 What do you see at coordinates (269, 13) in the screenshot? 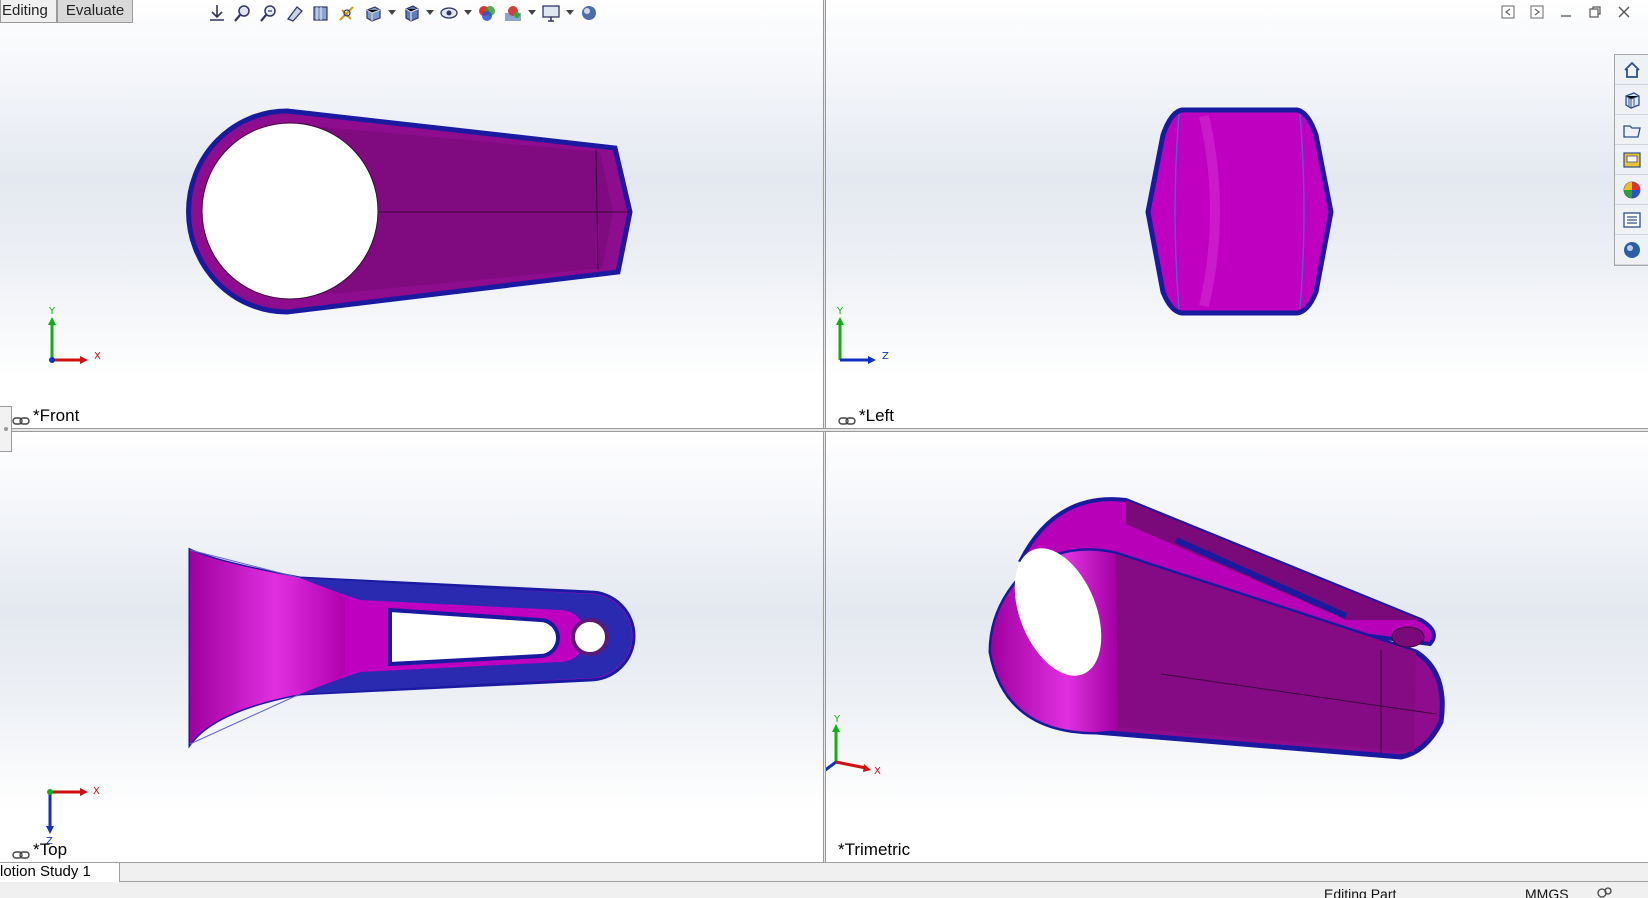
I see `previous-view-icon` at bounding box center [269, 13].